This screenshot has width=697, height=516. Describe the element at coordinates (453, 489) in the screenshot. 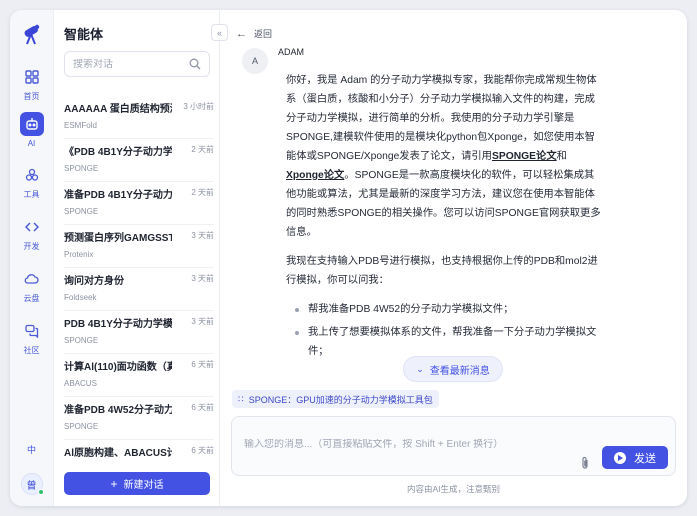

I see `ai-disclaimer: 内容由AI生成，注意甄别` at that location.